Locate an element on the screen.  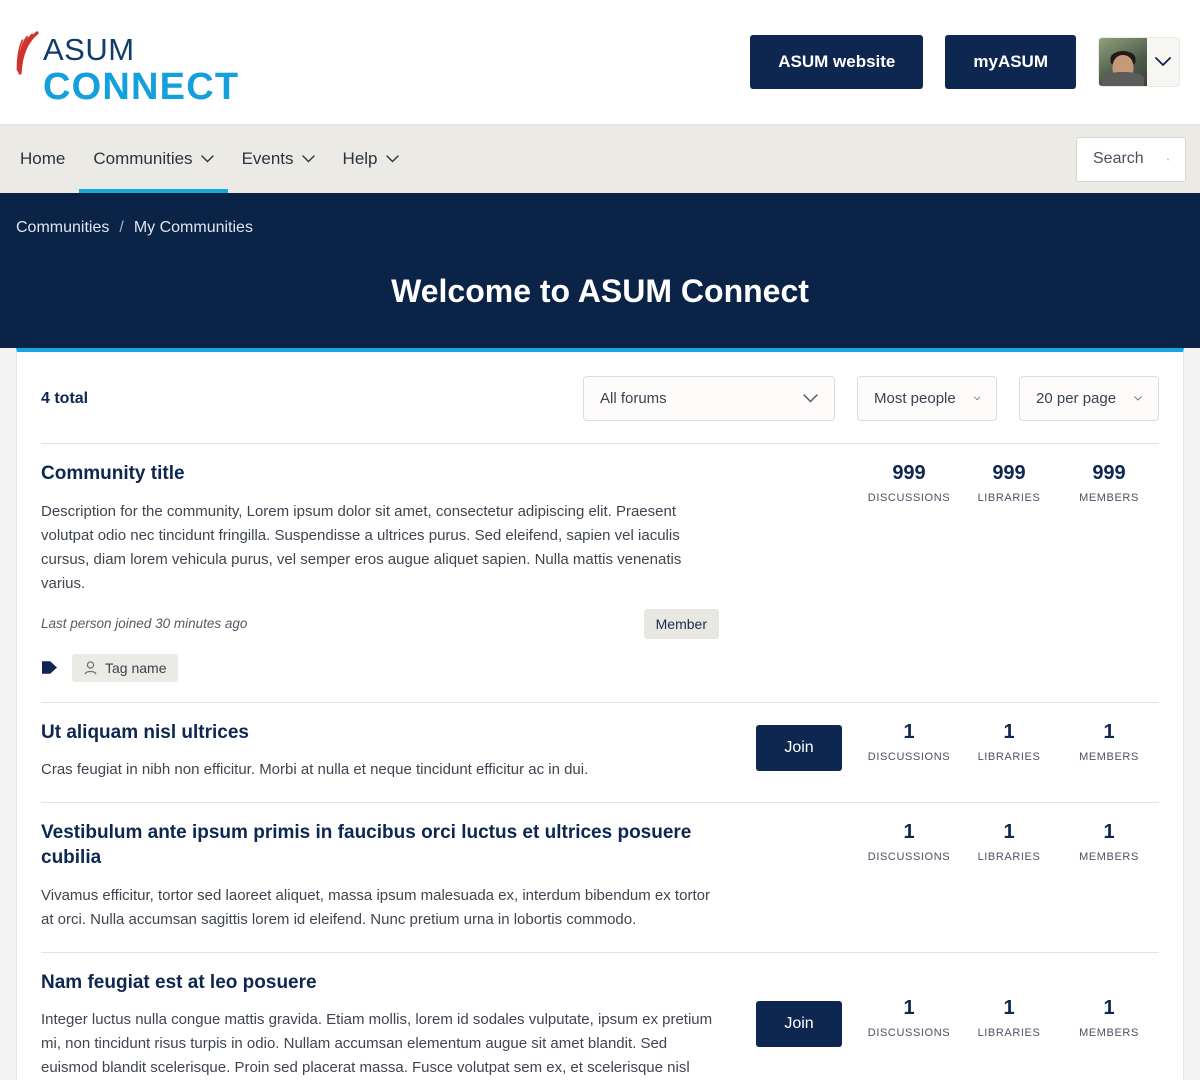
stat-members: 999 MEMBERS is located at coordinates (1109, 483).